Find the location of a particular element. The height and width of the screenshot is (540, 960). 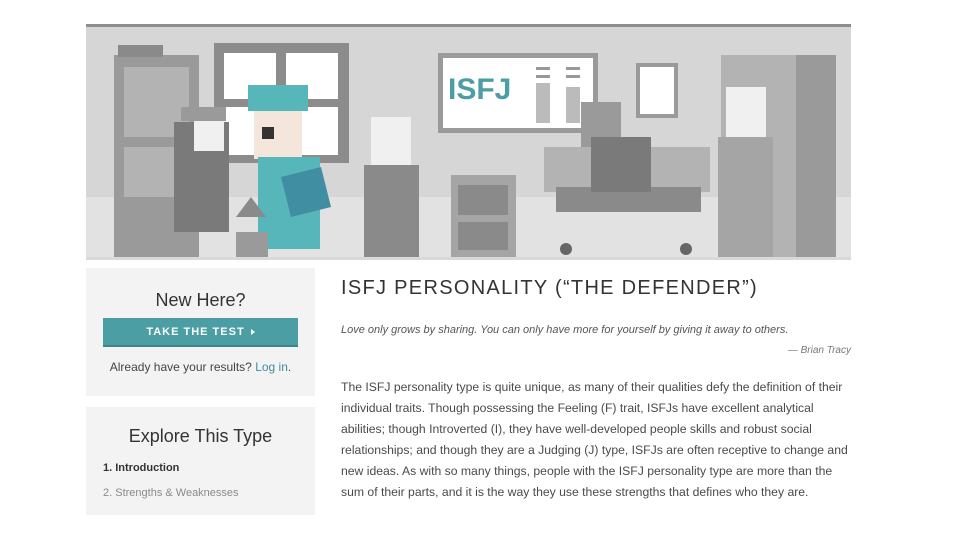

period-text: . is located at coordinates (289, 367).